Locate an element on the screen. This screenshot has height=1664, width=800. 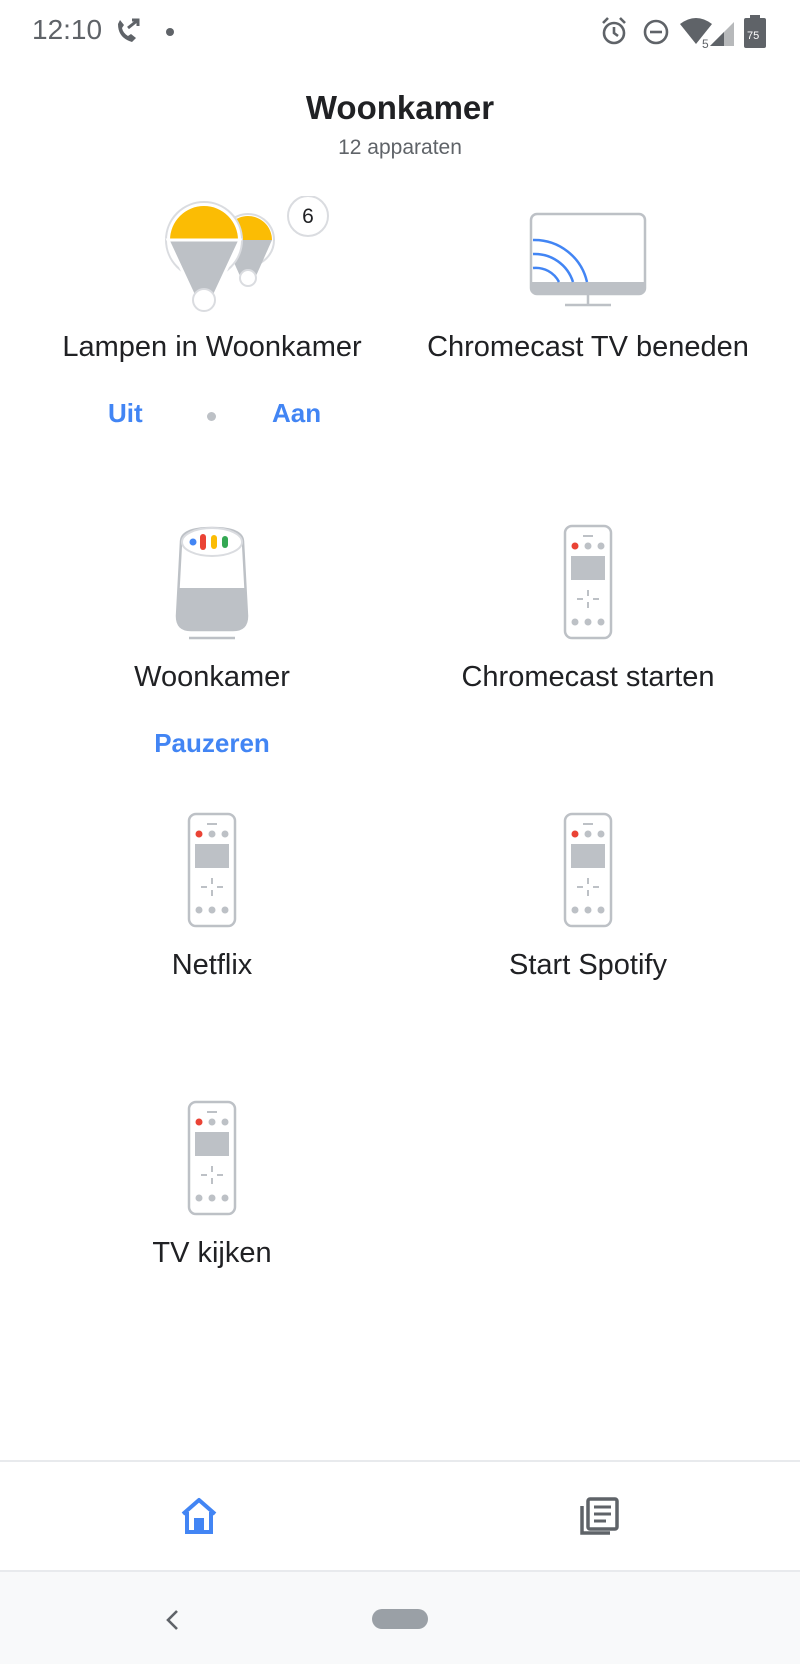
room-header: Woonkamer 12 apparaten is located at coordinates (400, 122).